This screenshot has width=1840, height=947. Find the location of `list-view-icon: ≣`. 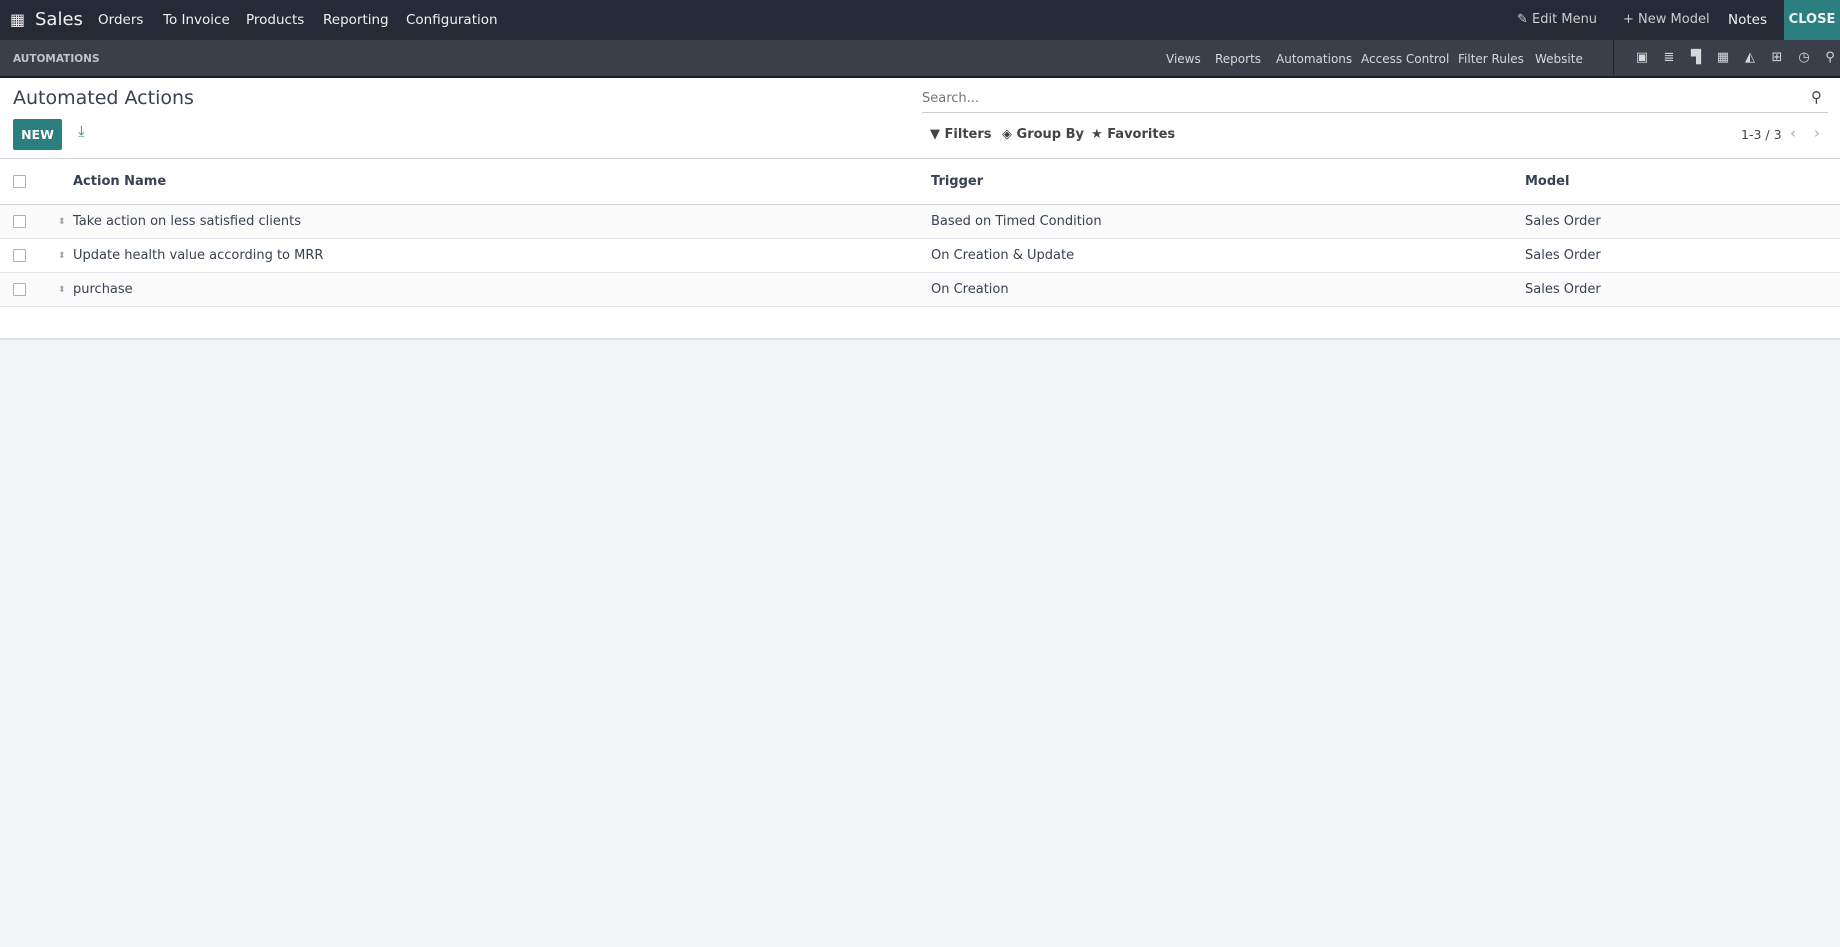

list-view-icon: ≣ is located at coordinates (1669, 58).